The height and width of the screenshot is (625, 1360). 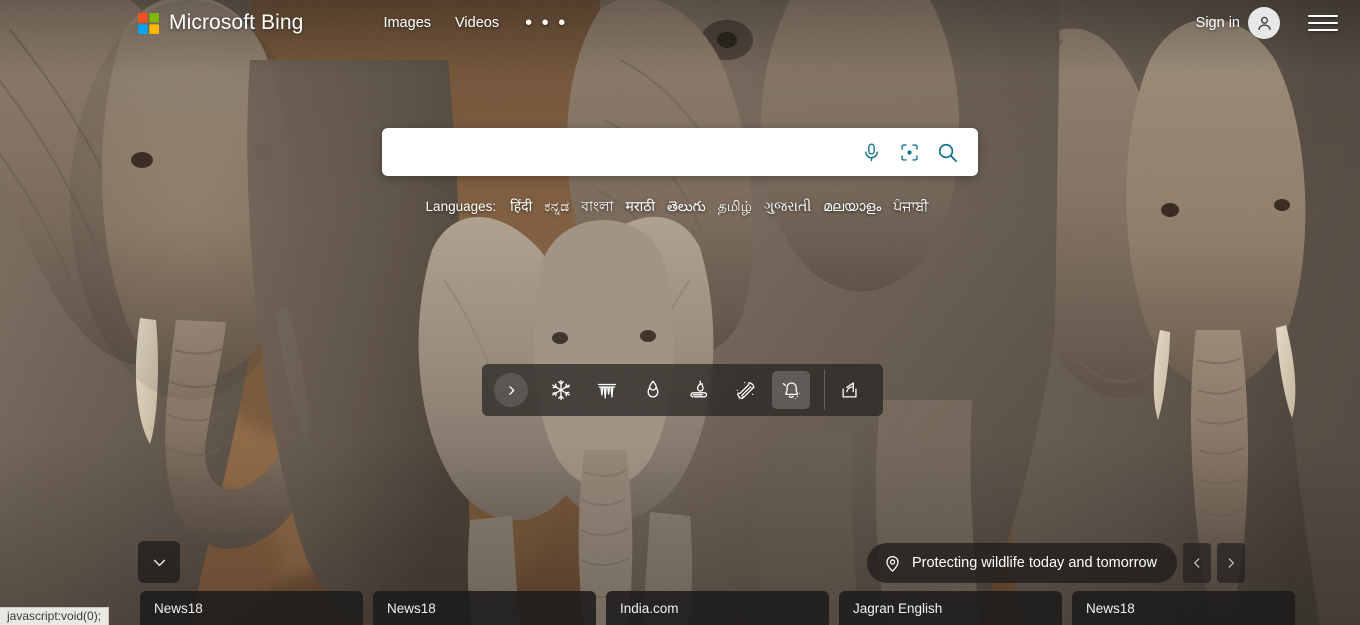 What do you see at coordinates (892, 563) in the screenshot?
I see `location-pin-icon` at bounding box center [892, 563].